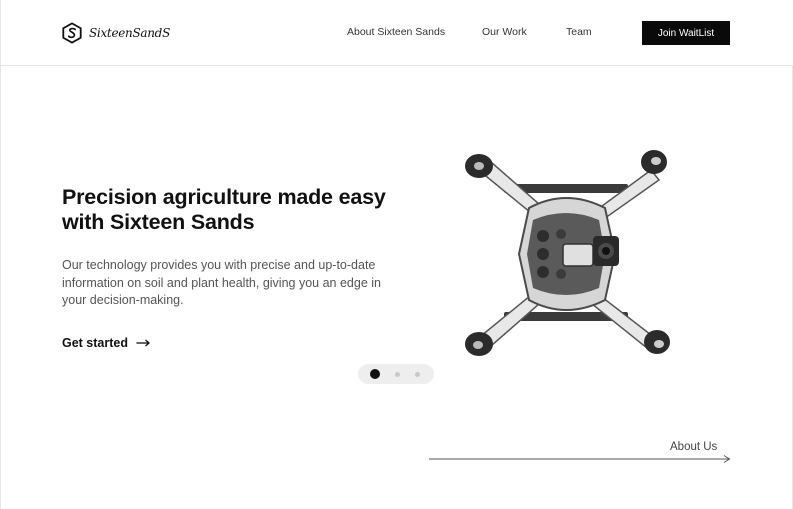 Image resolution: width=793 pixels, height=509 pixels. What do you see at coordinates (504, 32) in the screenshot?
I see `nav-our-work: Our Work` at bounding box center [504, 32].